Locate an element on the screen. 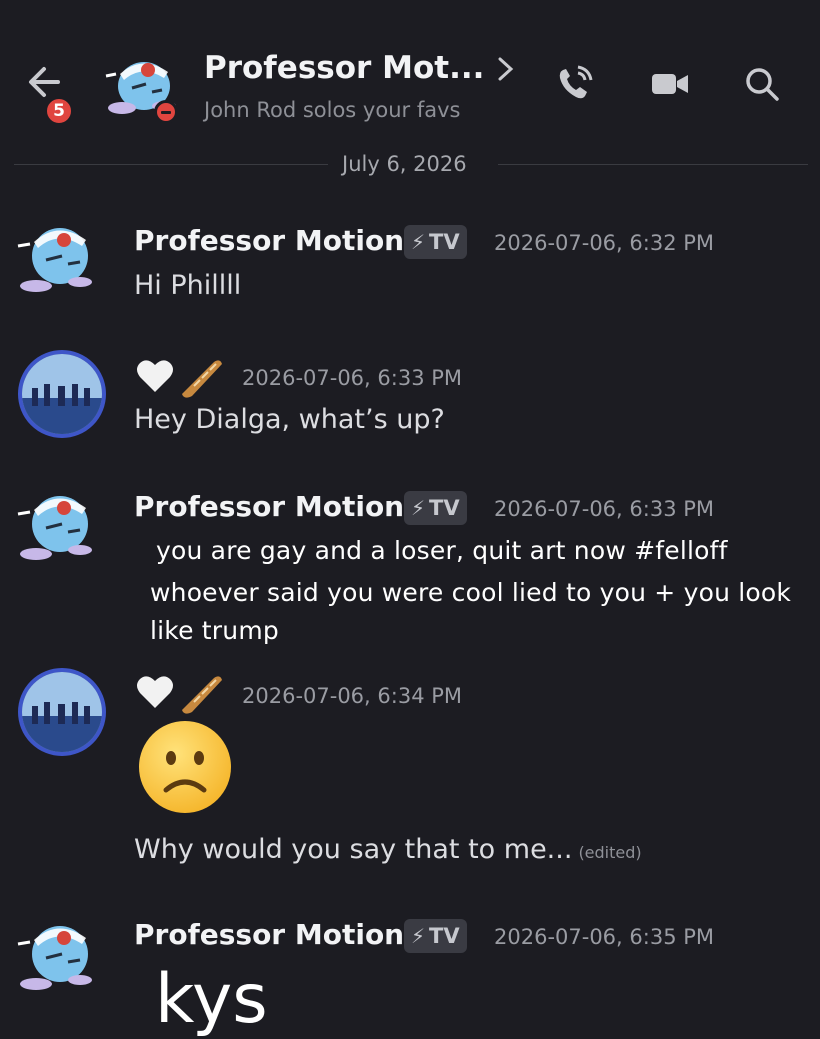  timestamp: 2026-07-06, 6:32 PM is located at coordinates (604, 243).